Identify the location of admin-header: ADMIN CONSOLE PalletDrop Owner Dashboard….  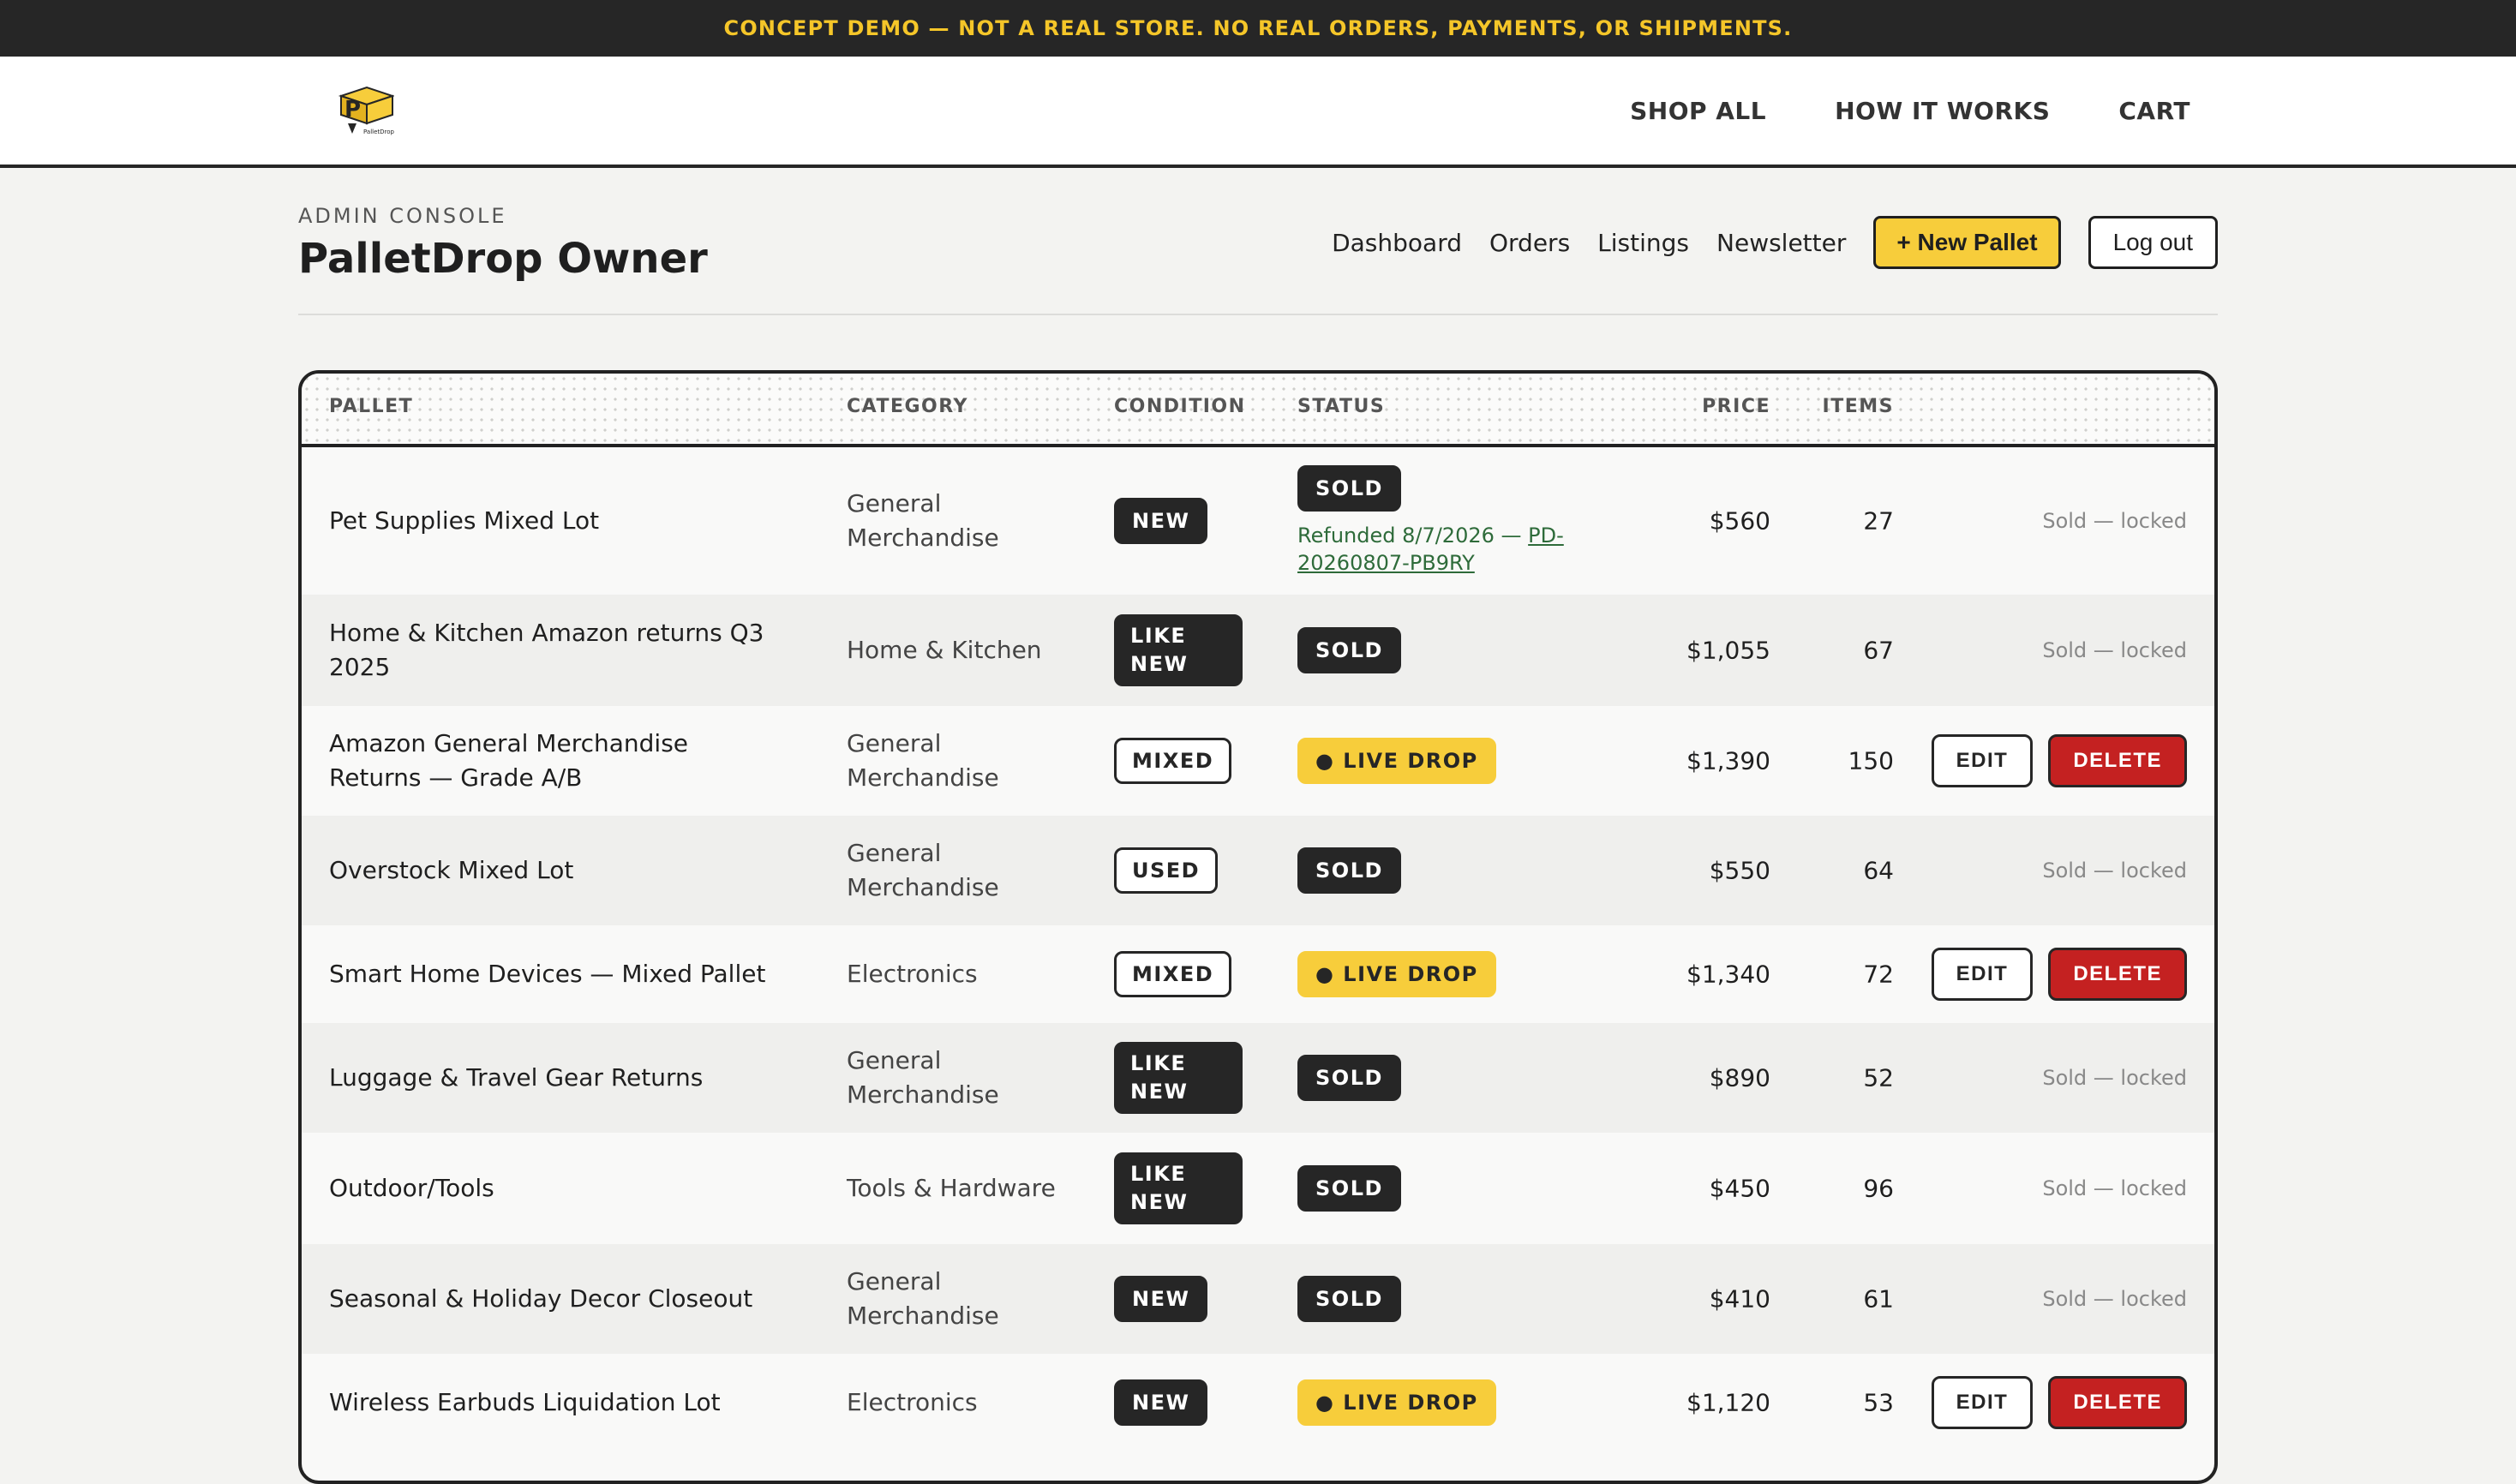
(1258, 259).